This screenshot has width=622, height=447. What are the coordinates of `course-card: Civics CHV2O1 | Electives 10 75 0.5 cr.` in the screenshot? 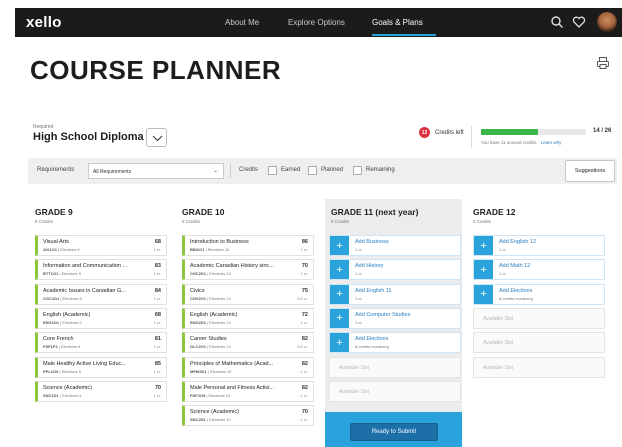 It's located at (248, 294).